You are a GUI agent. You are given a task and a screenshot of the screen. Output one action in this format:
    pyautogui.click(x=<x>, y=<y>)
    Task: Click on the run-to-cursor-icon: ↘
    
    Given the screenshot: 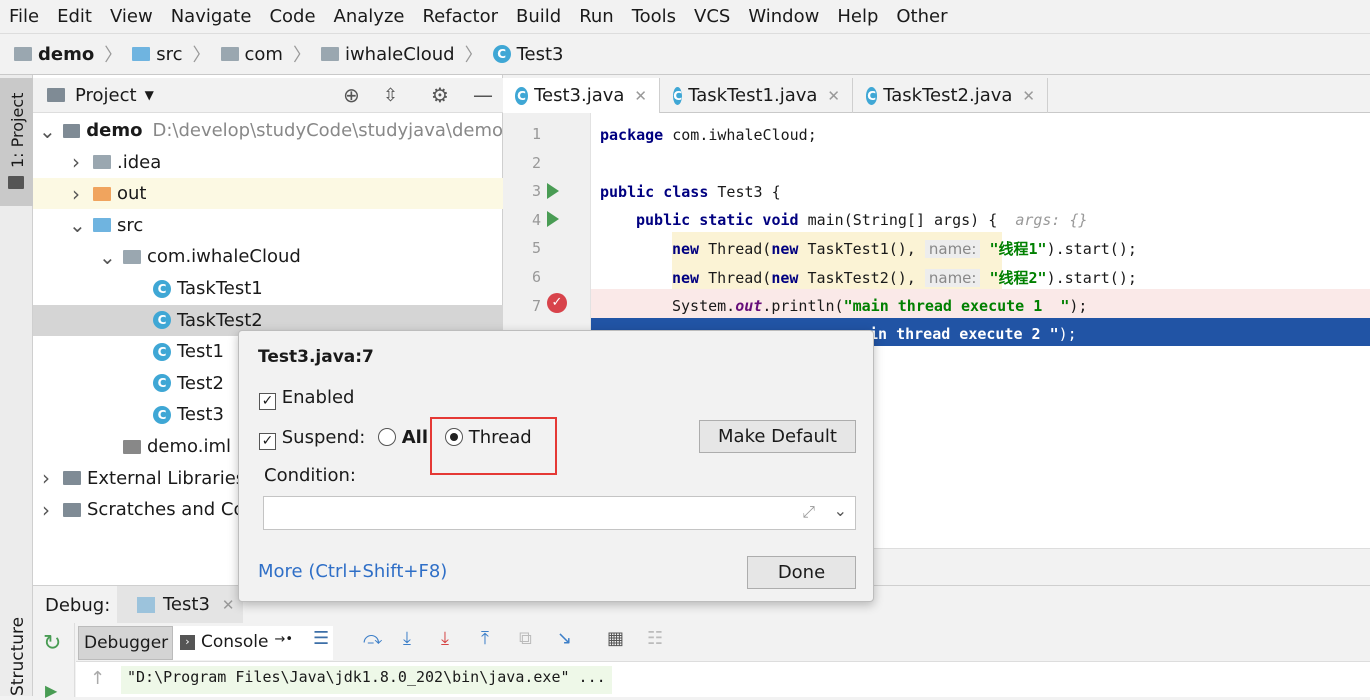 What is the action you would take?
    pyautogui.click(x=564, y=638)
    